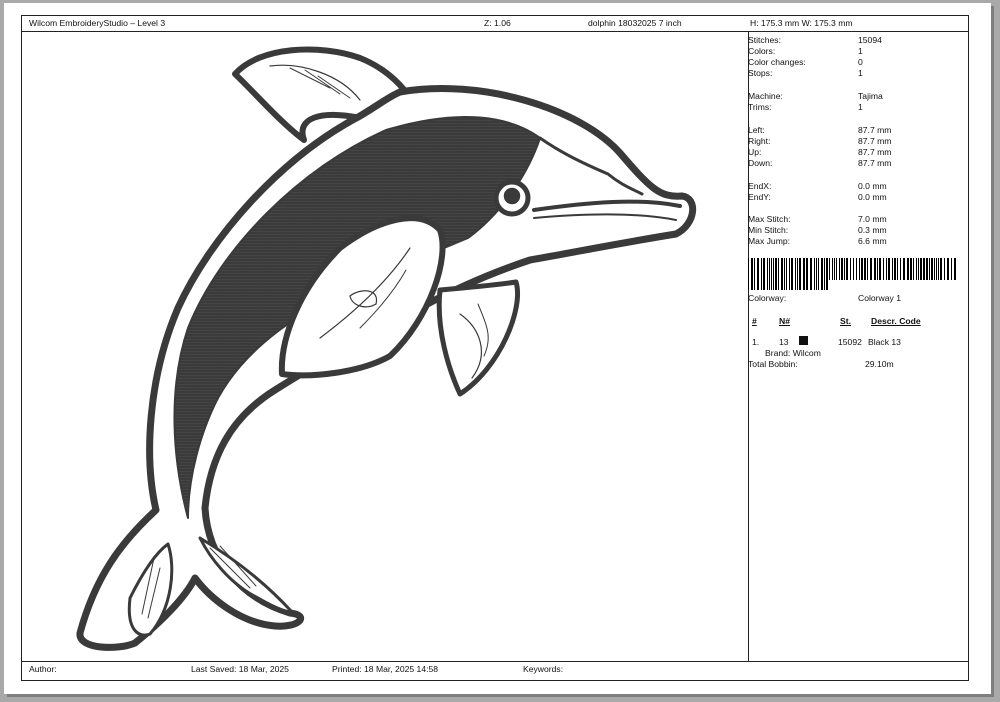 The height and width of the screenshot is (702, 1000). I want to click on endx-value: 0.0 mm, so click(872, 186).